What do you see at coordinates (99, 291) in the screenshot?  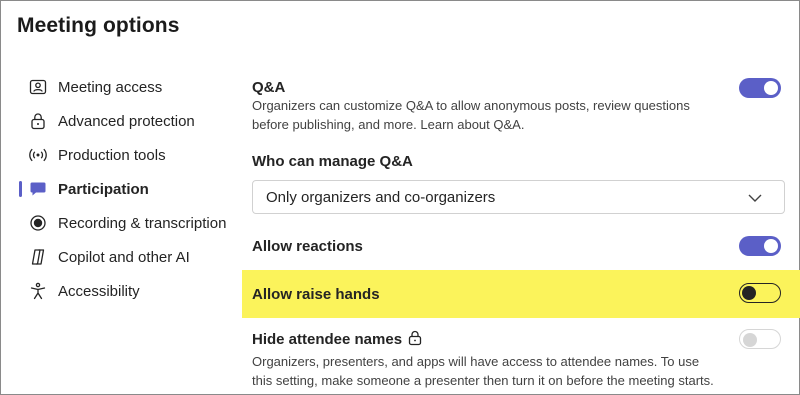 I see `sidebar-item-label: Accessibility` at bounding box center [99, 291].